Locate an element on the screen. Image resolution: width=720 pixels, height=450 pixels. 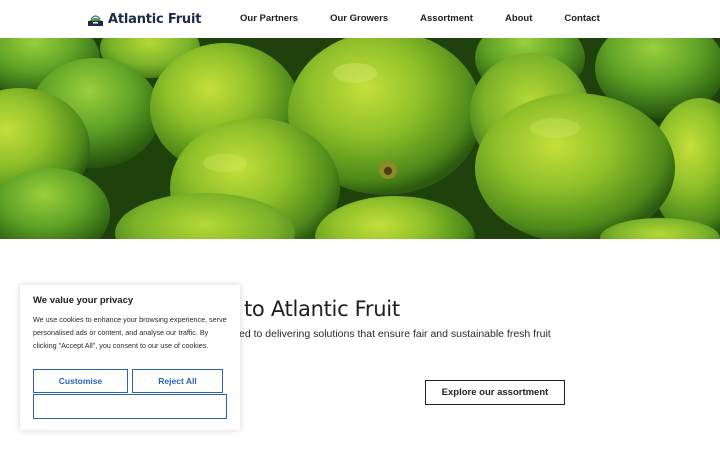
nav-our-growers: Our Growers is located at coordinates (359, 18).